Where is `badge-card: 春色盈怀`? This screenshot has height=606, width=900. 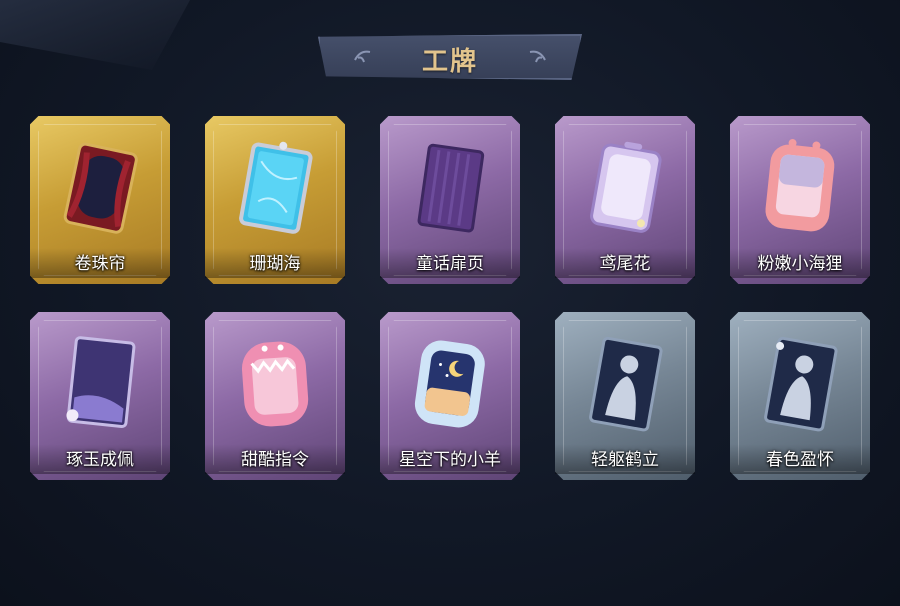 badge-card: 春色盈怀 is located at coordinates (800, 396).